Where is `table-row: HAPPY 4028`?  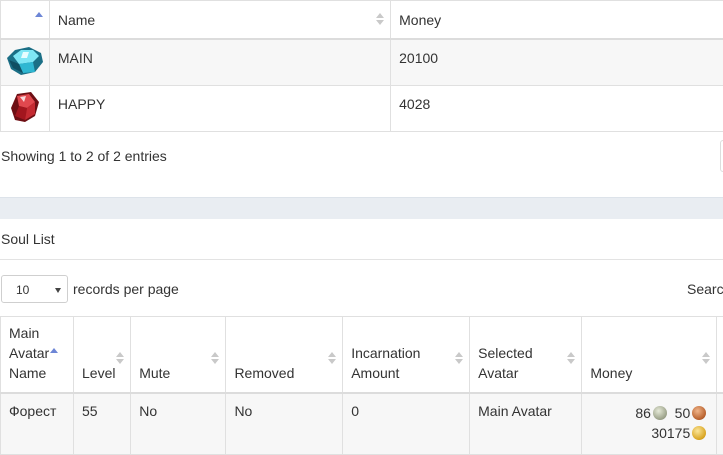 table-row: HAPPY 4028 is located at coordinates (361, 108).